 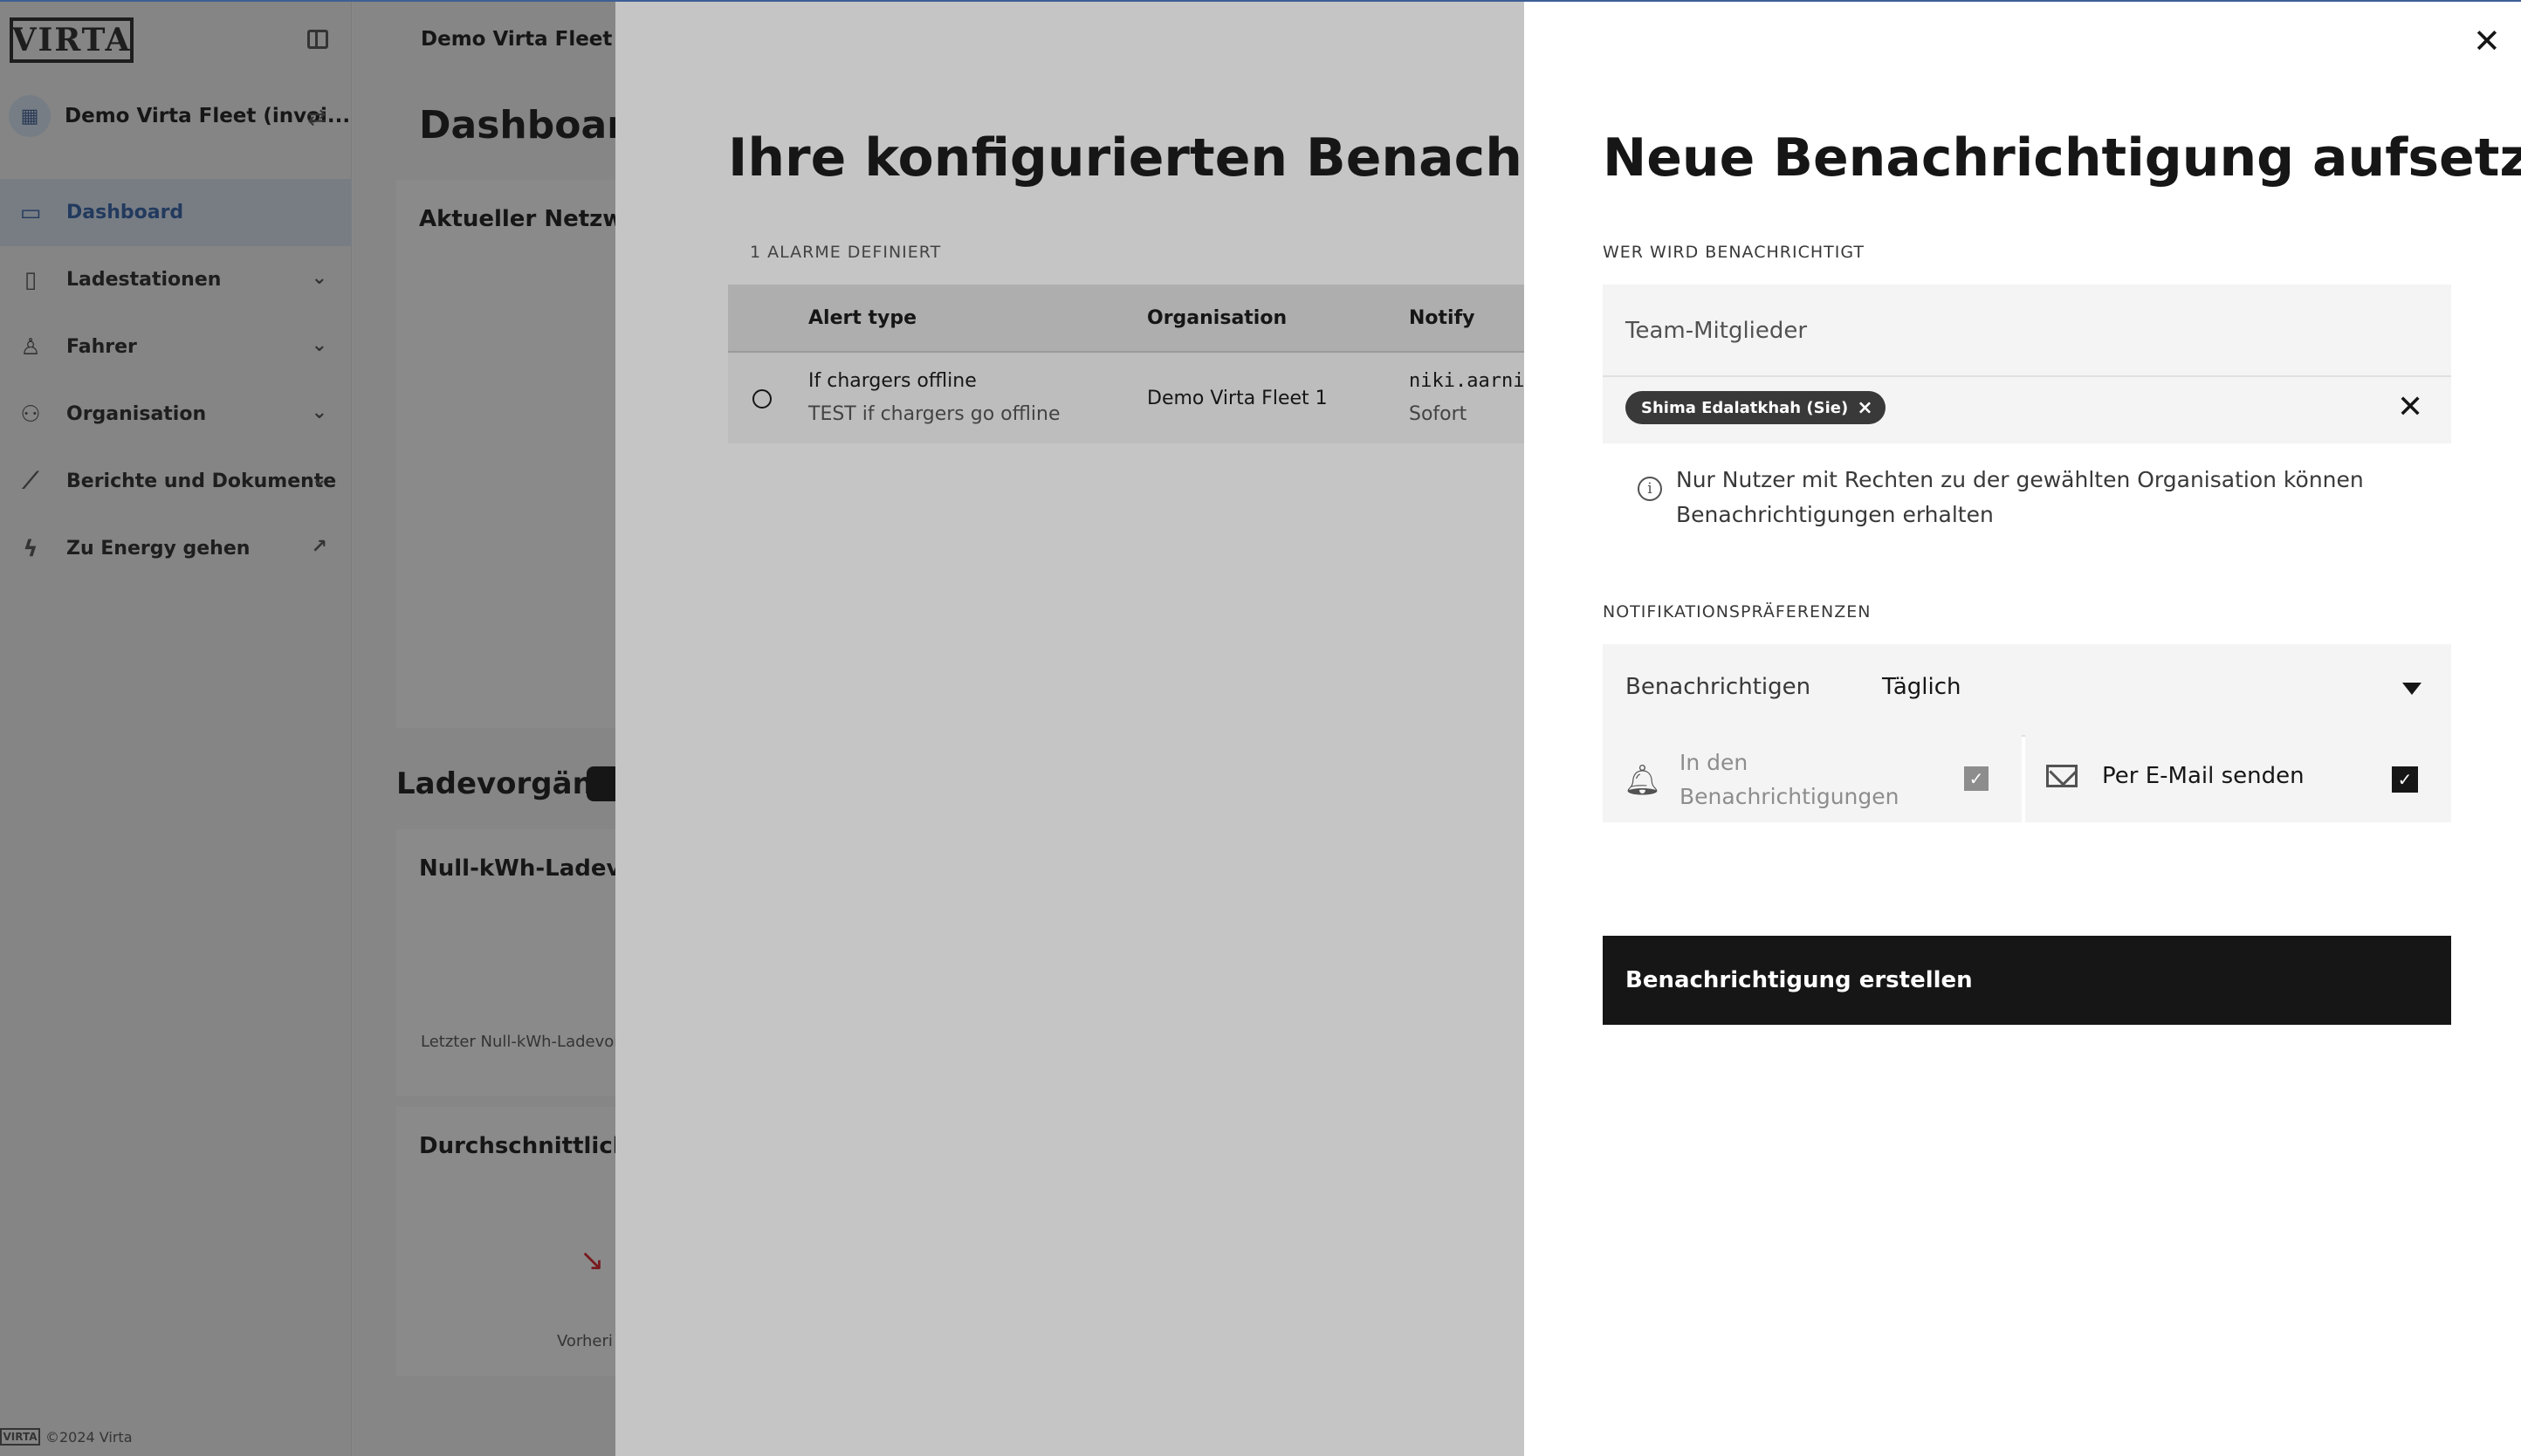 What do you see at coordinates (2203, 776) in the screenshot?
I see `channel-email-label: Per E-Mail senden` at bounding box center [2203, 776].